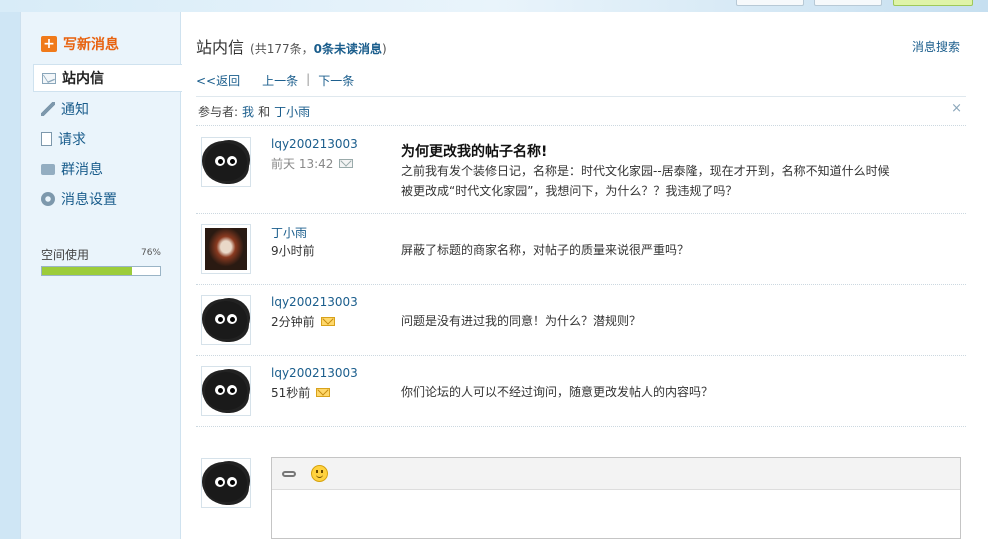 This screenshot has height=539, width=988. Describe the element at coordinates (218, 80) in the screenshot. I see `back-link: <<返回` at that location.